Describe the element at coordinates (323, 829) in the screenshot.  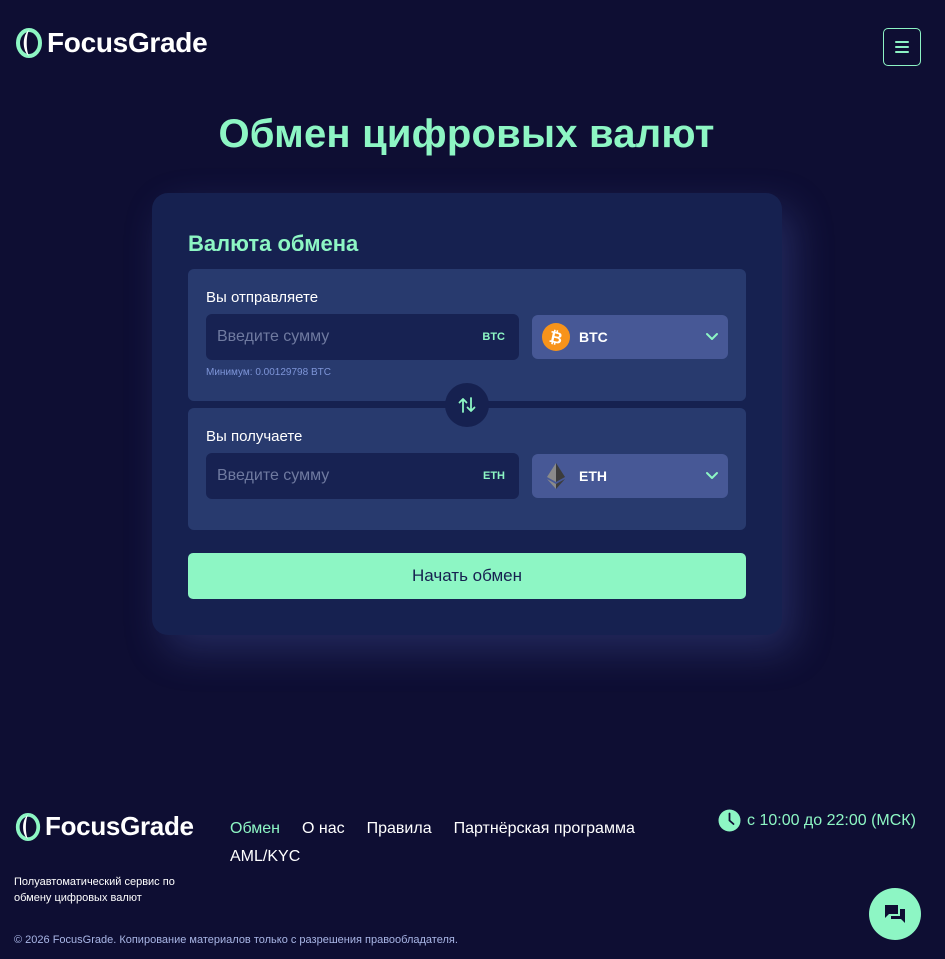
I see `footer-nav-about: О нас` at that location.